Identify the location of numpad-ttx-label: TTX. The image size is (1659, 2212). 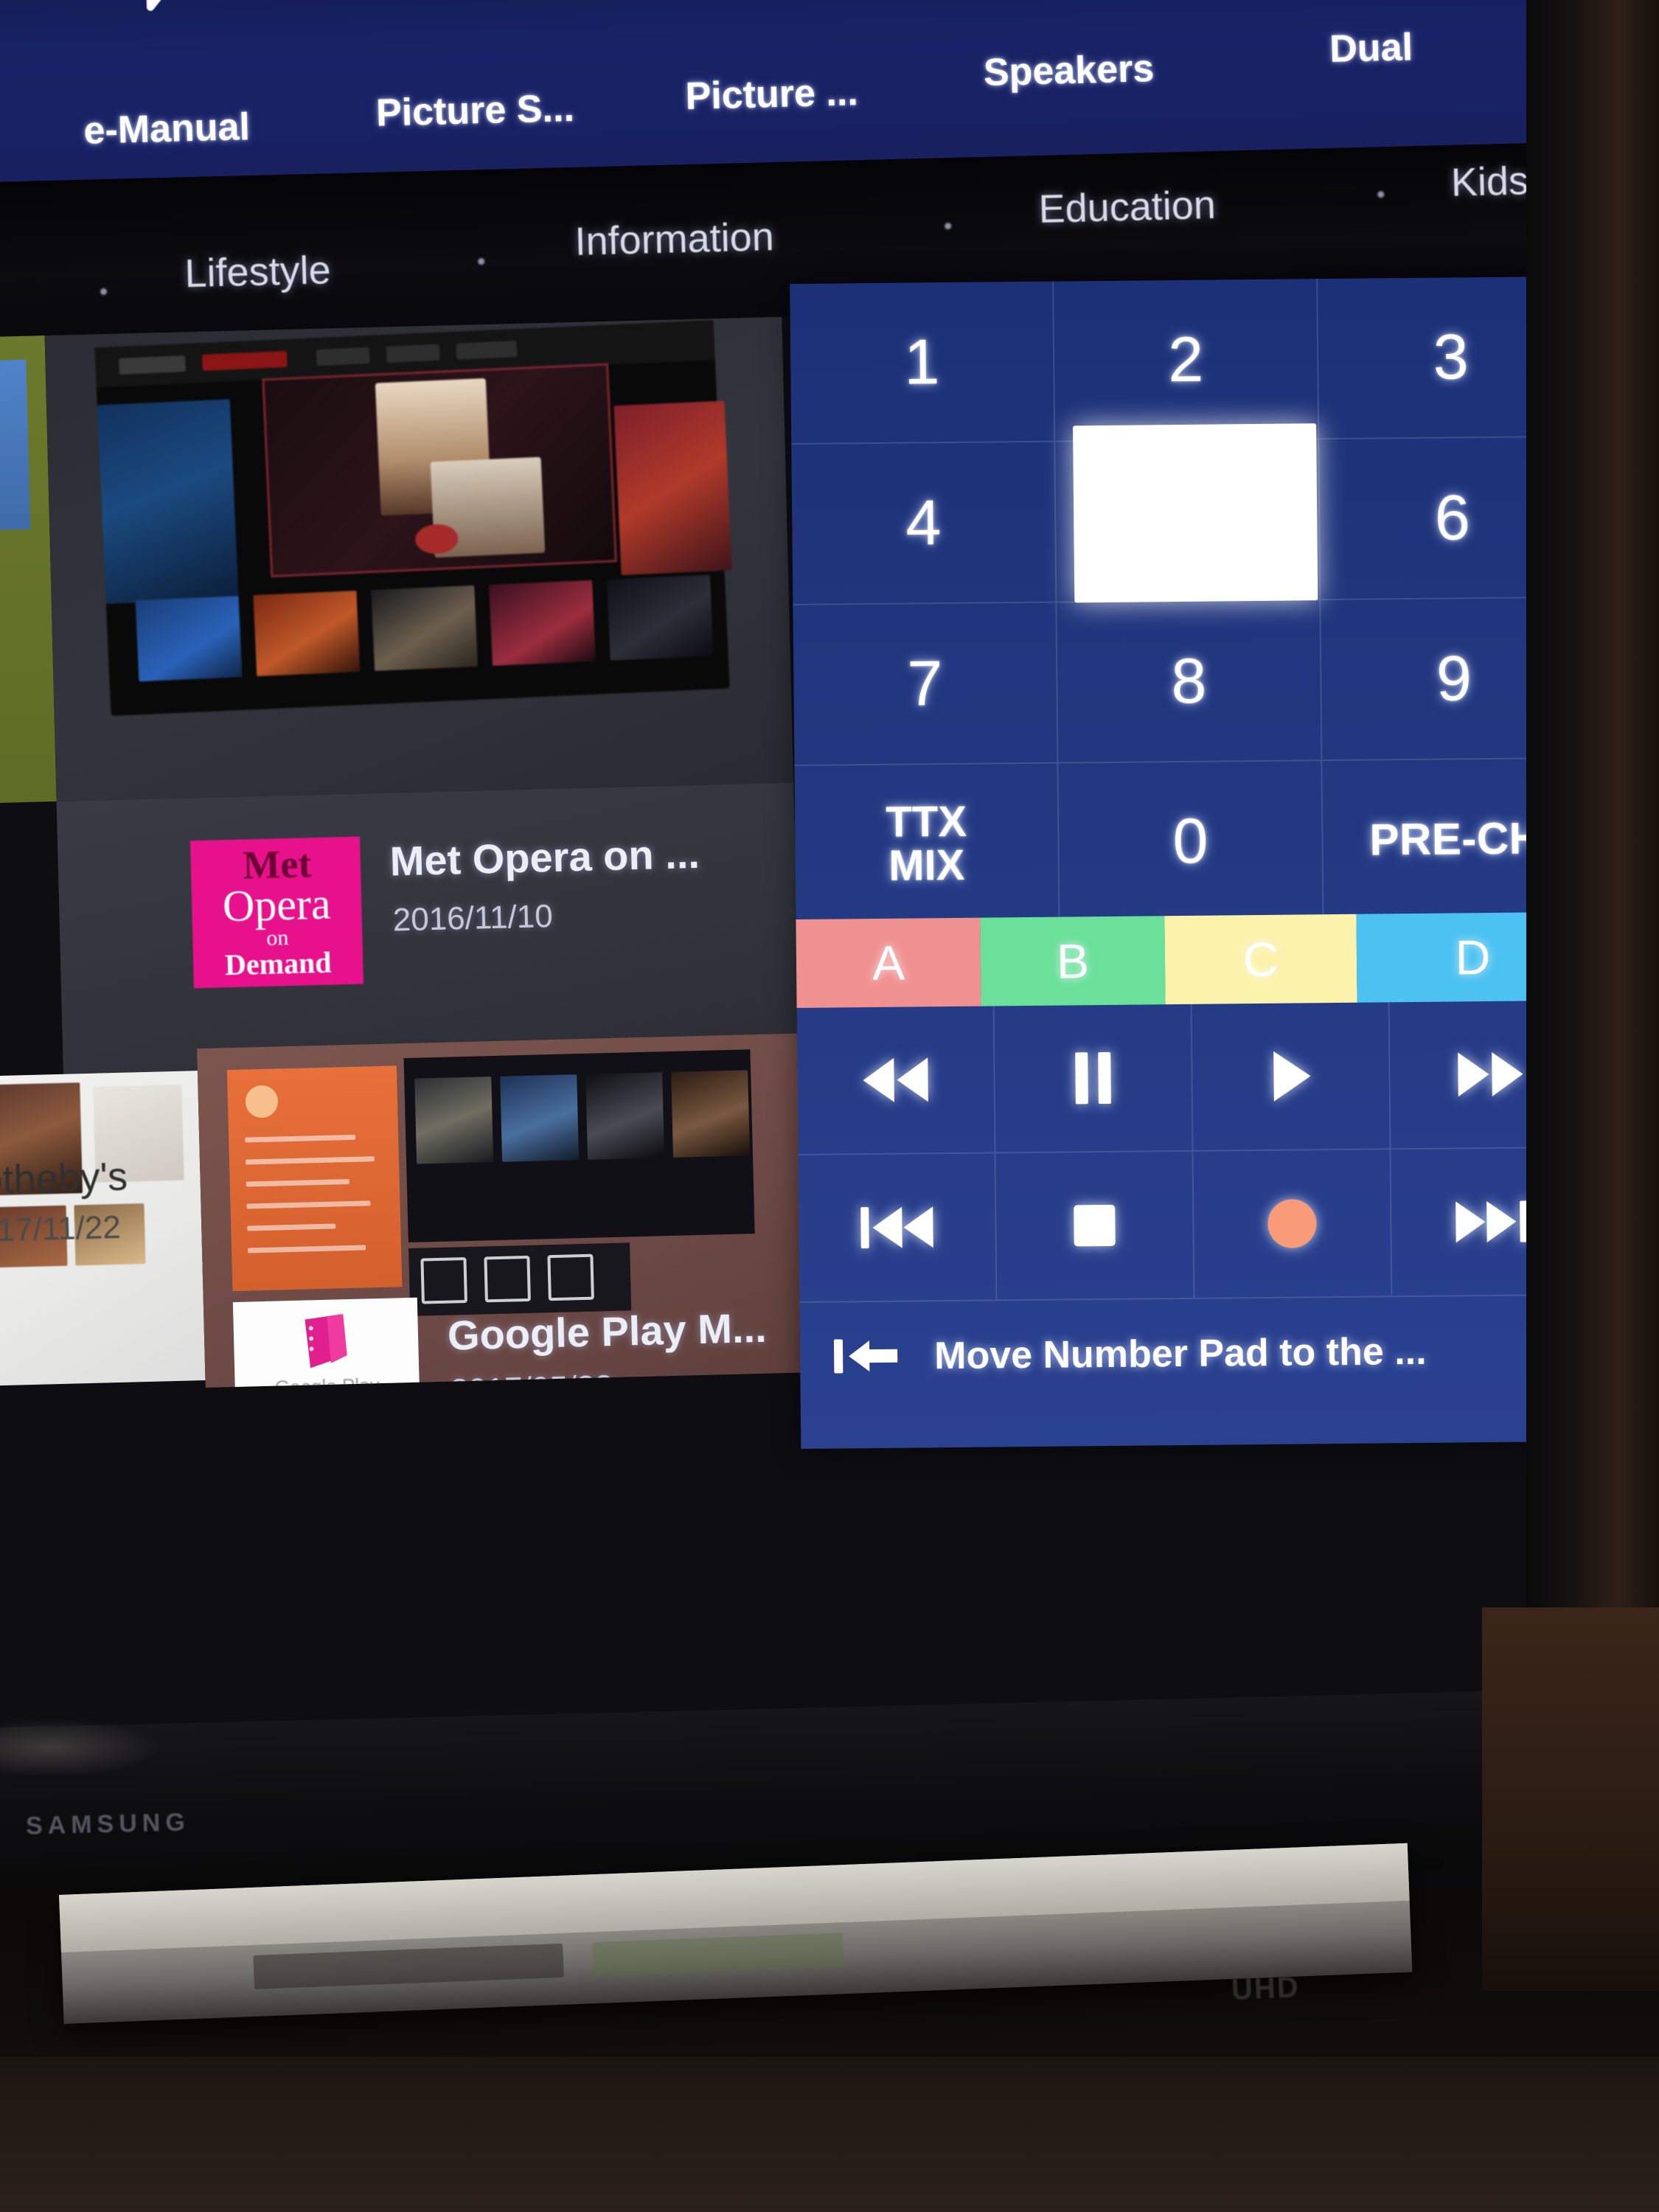
(926, 821).